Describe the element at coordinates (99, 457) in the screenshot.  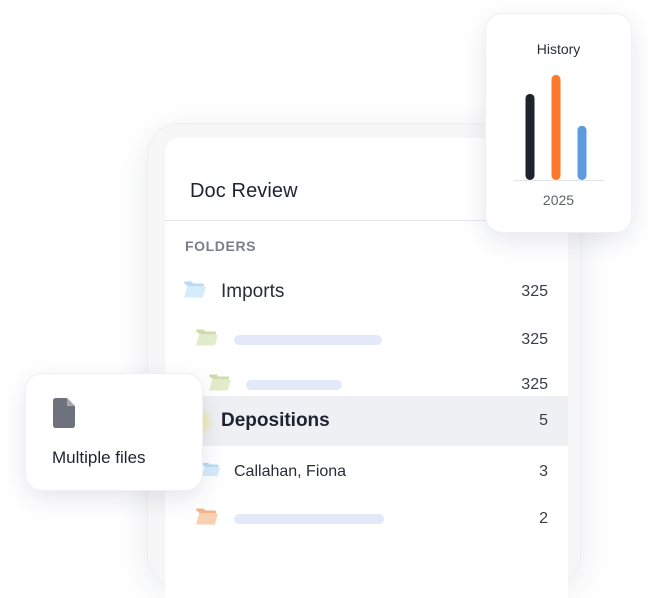
I see `multiple-files-label: Multiple files` at that location.